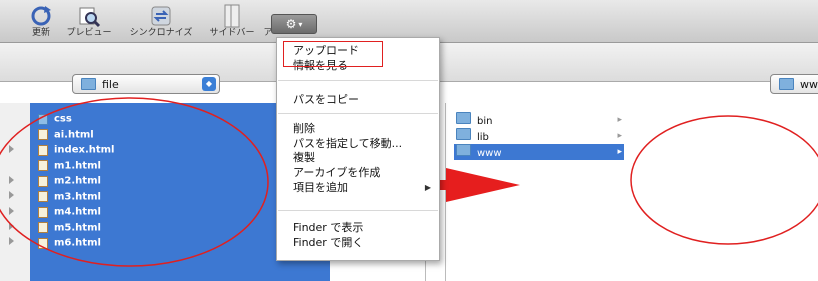 The height and width of the screenshot is (281, 818). I want to click on target-ellipse, so click(724, 180).